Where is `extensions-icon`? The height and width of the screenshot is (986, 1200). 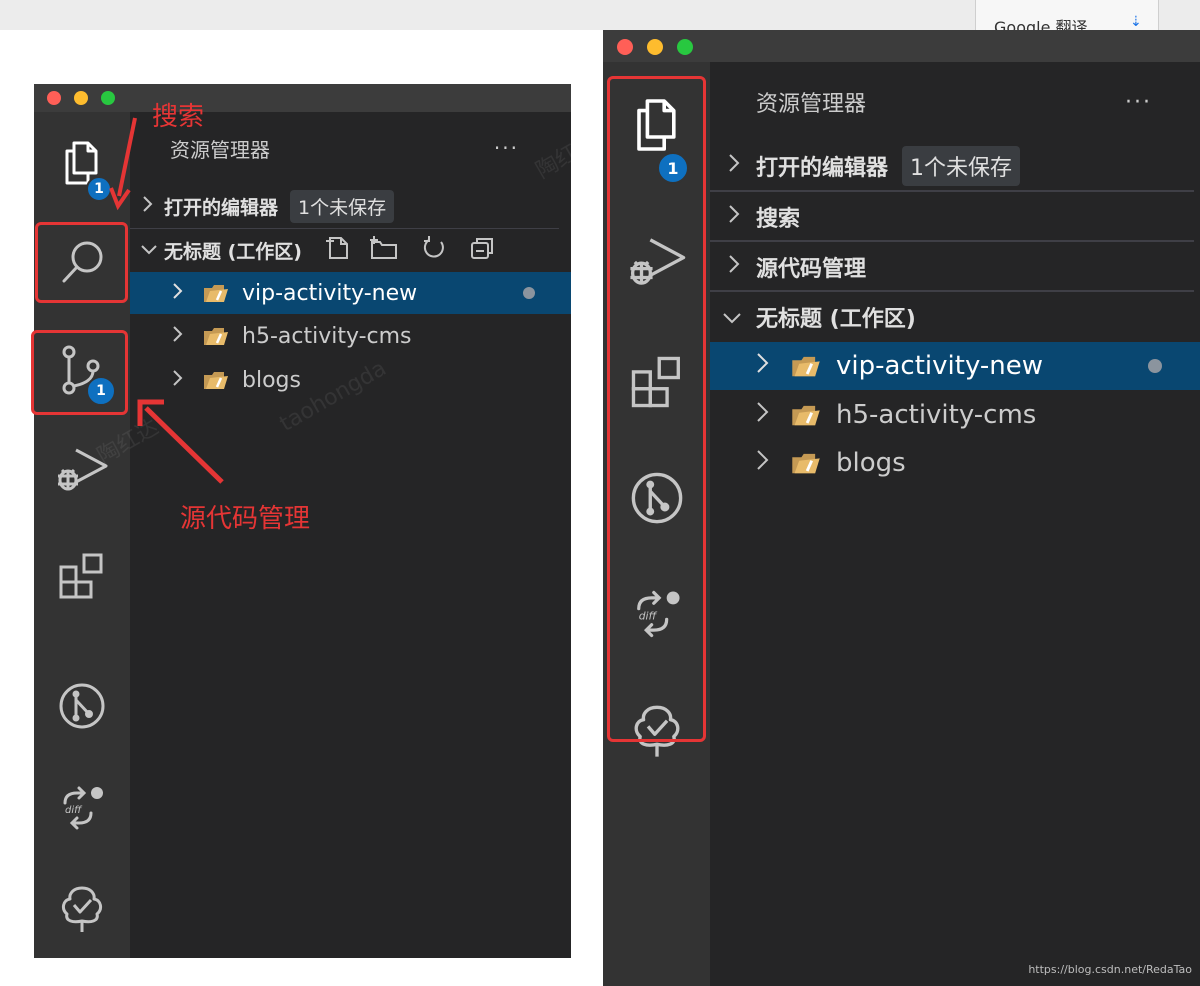 extensions-icon is located at coordinates (82, 576).